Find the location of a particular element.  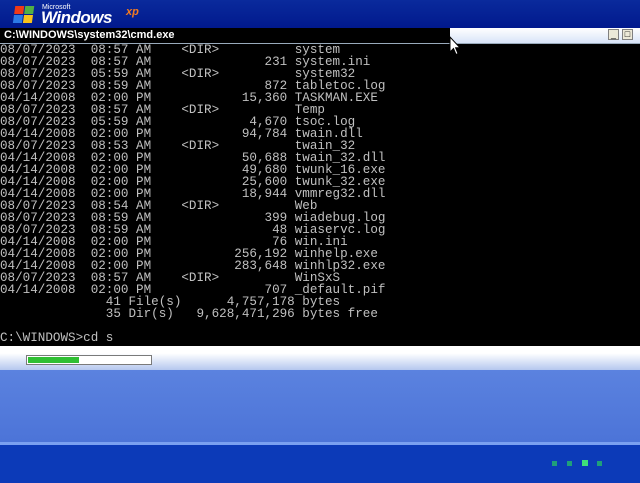

titlebar-dark-section: C:\WINDOWS\system32\cmd.exe is located at coordinates (225, 35).